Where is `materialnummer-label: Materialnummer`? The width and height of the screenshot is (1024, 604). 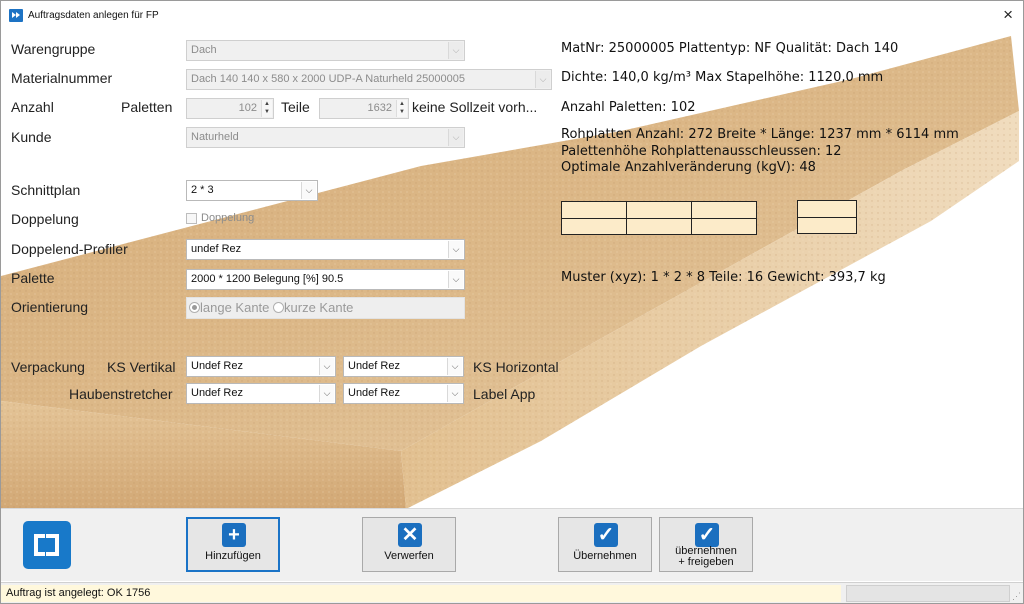
materialnummer-label: Materialnummer is located at coordinates (62, 78).